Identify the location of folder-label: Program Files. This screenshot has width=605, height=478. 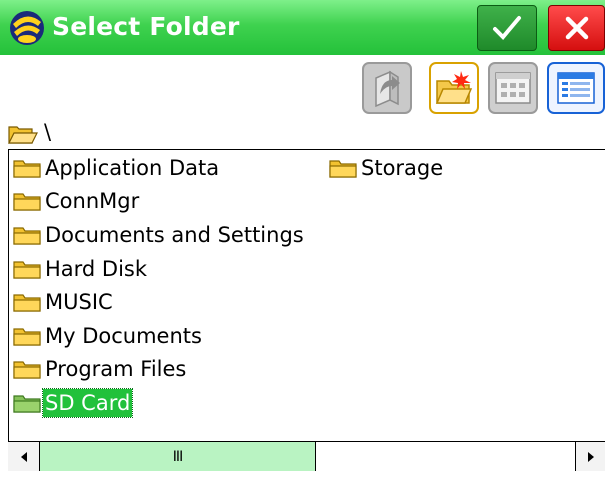
(116, 369).